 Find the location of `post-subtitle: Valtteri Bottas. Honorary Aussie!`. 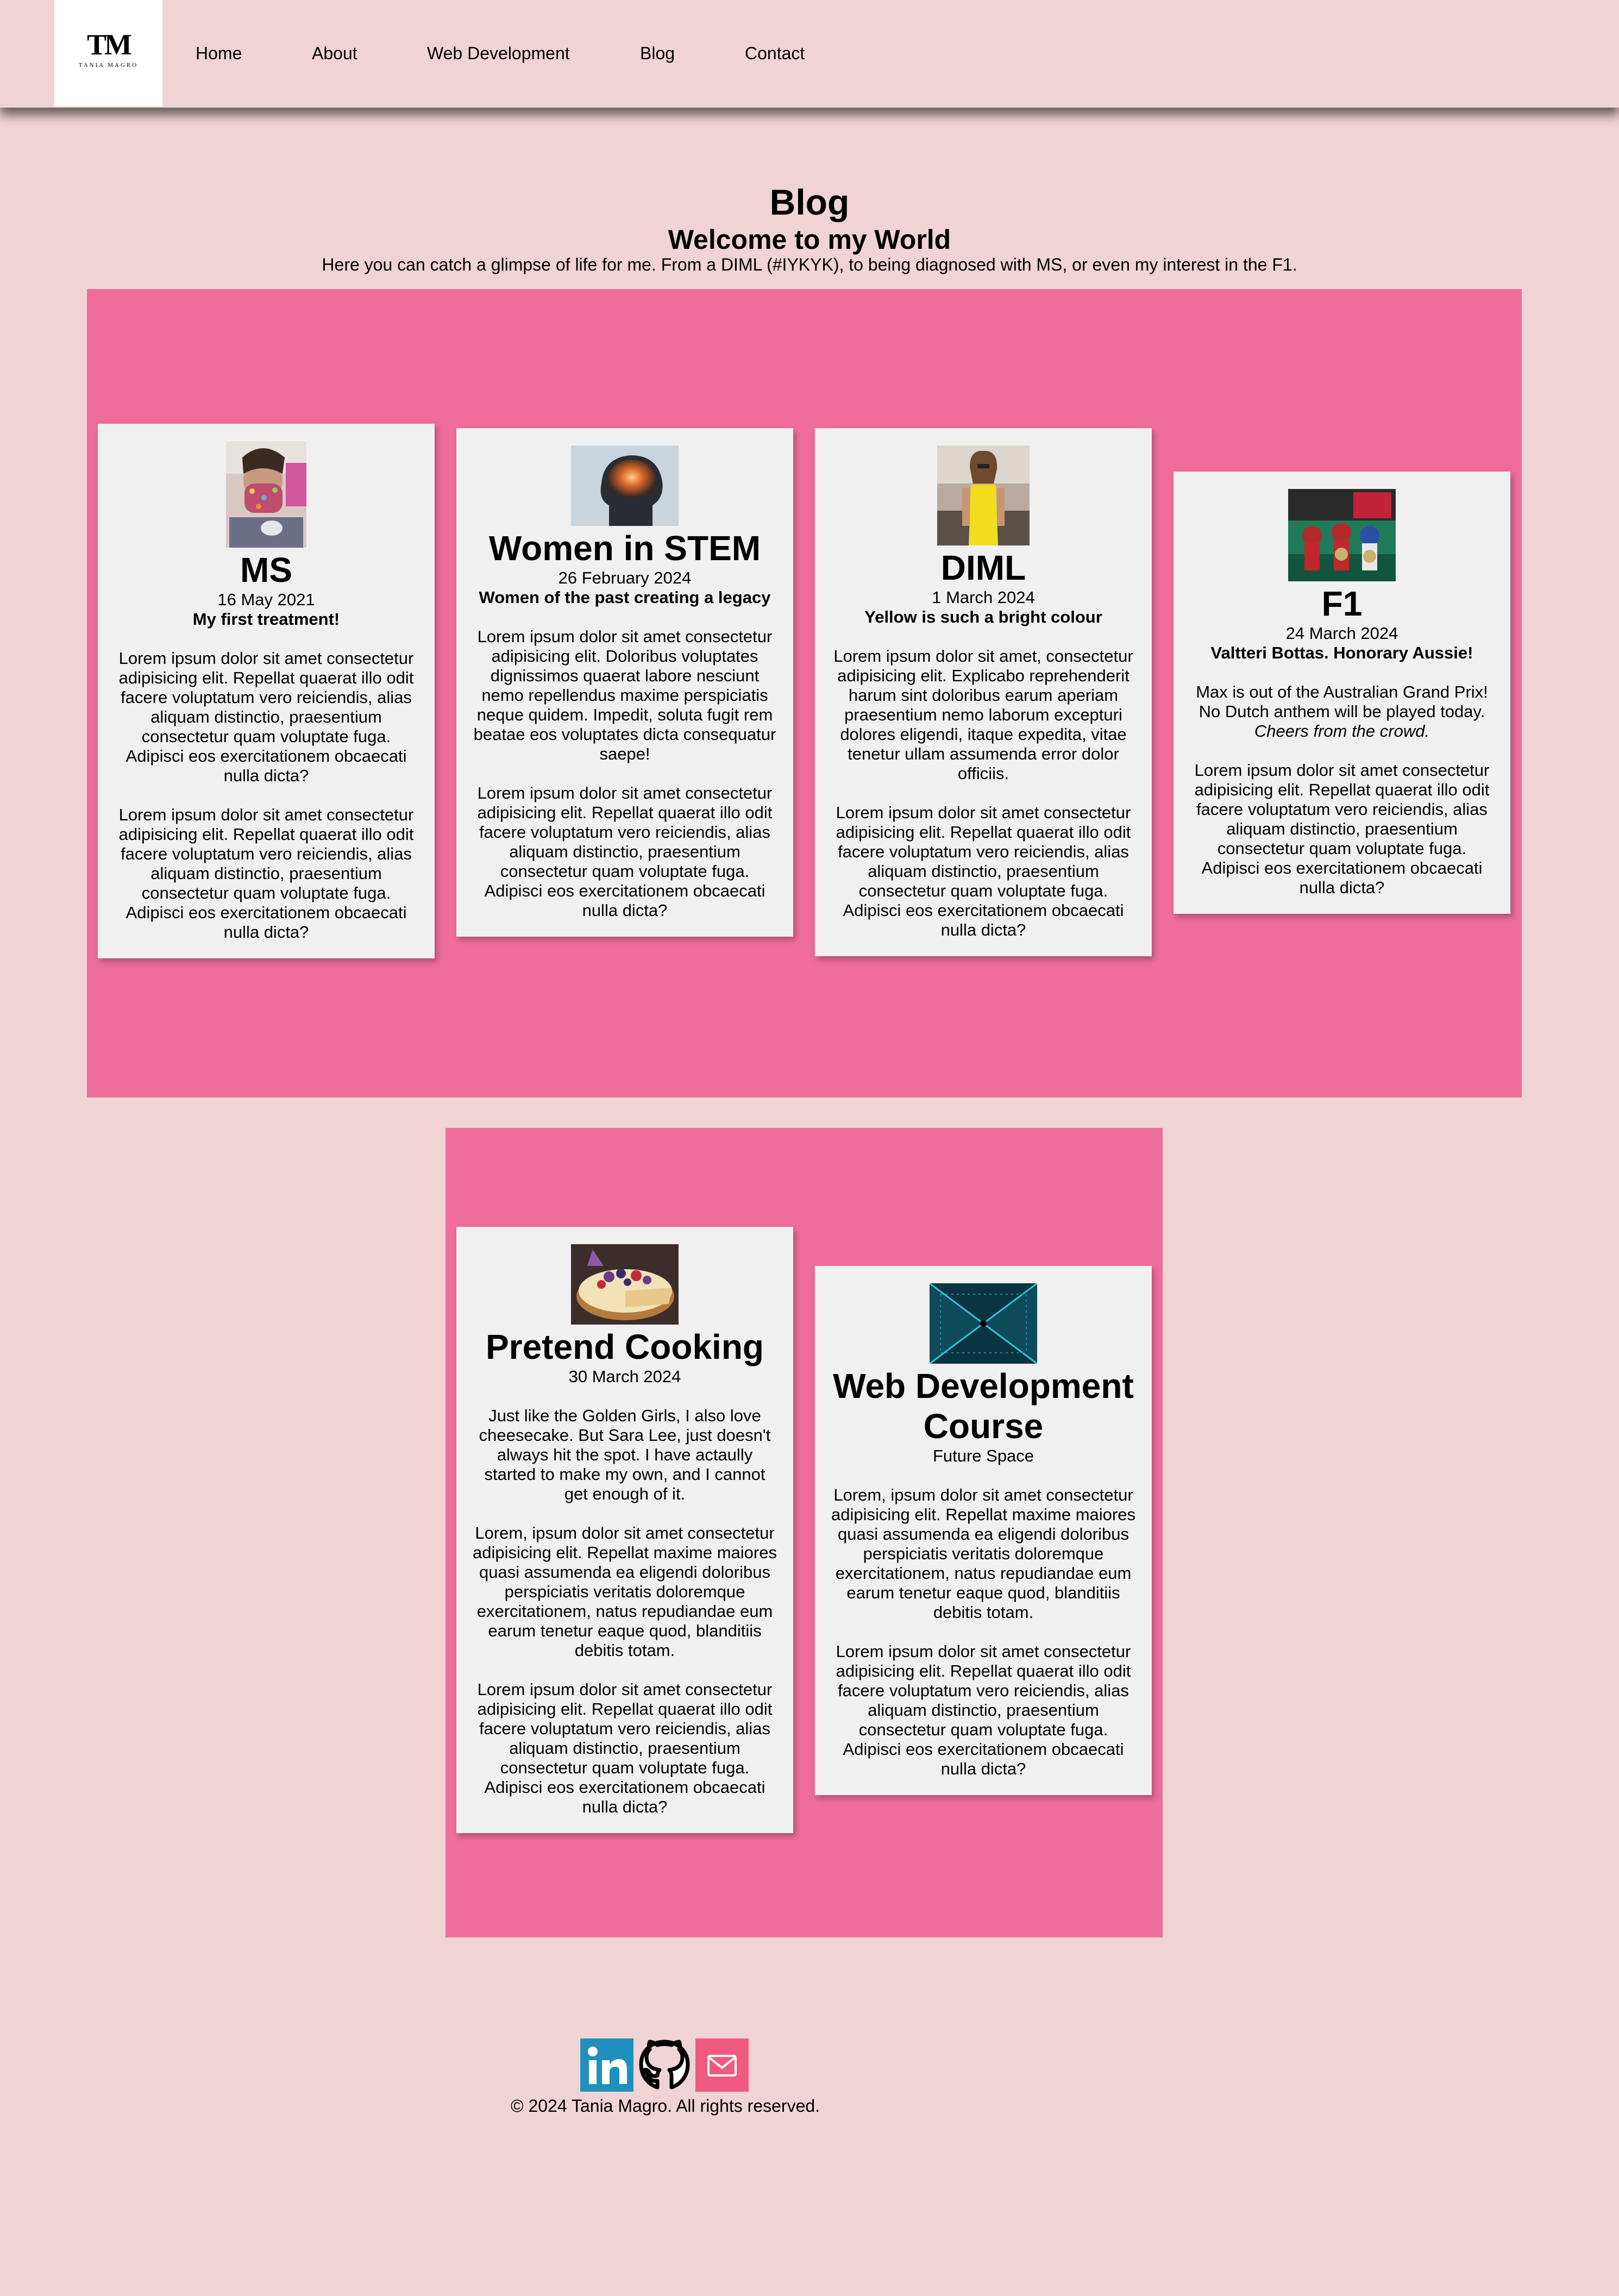

post-subtitle: Valtteri Bottas. Honorary Aussie! is located at coordinates (1342, 652).